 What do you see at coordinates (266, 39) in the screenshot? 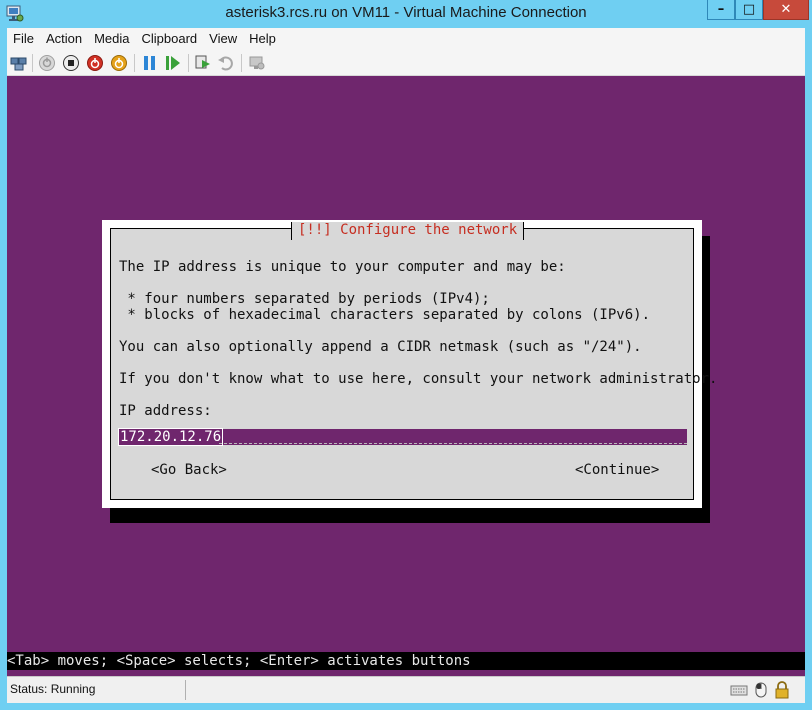
I see `menu-help: Help` at bounding box center [266, 39].